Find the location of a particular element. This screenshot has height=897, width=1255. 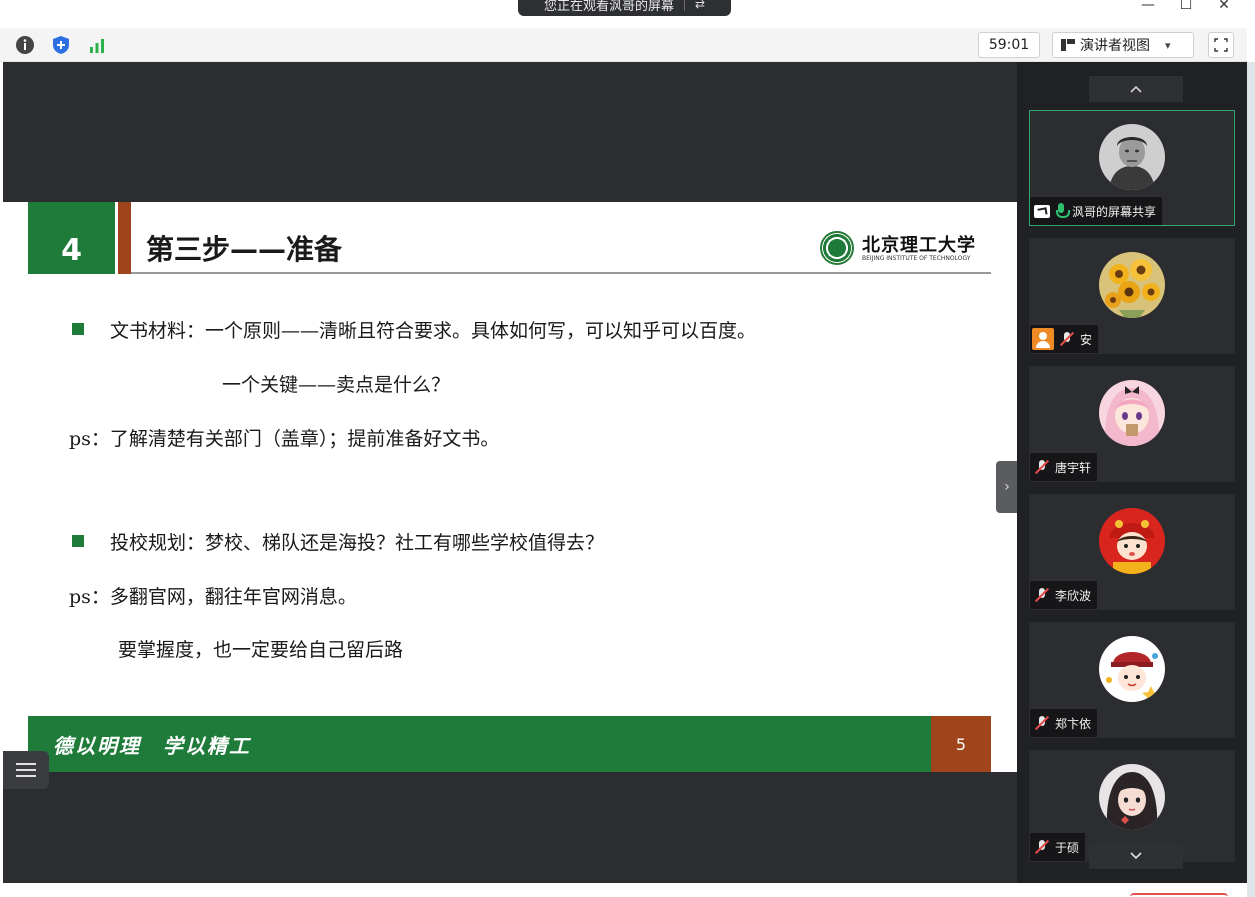

participant-tile: 李欣波 is located at coordinates (1132, 552).